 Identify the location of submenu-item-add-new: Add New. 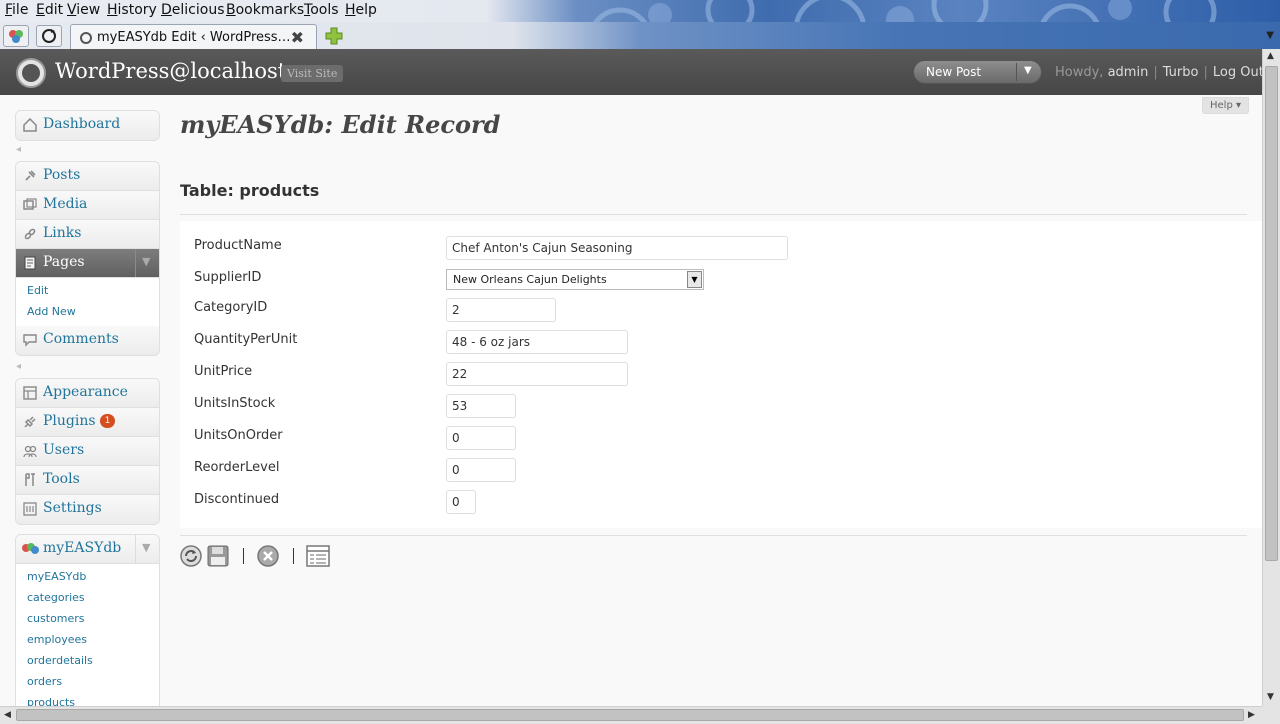
(87, 311).